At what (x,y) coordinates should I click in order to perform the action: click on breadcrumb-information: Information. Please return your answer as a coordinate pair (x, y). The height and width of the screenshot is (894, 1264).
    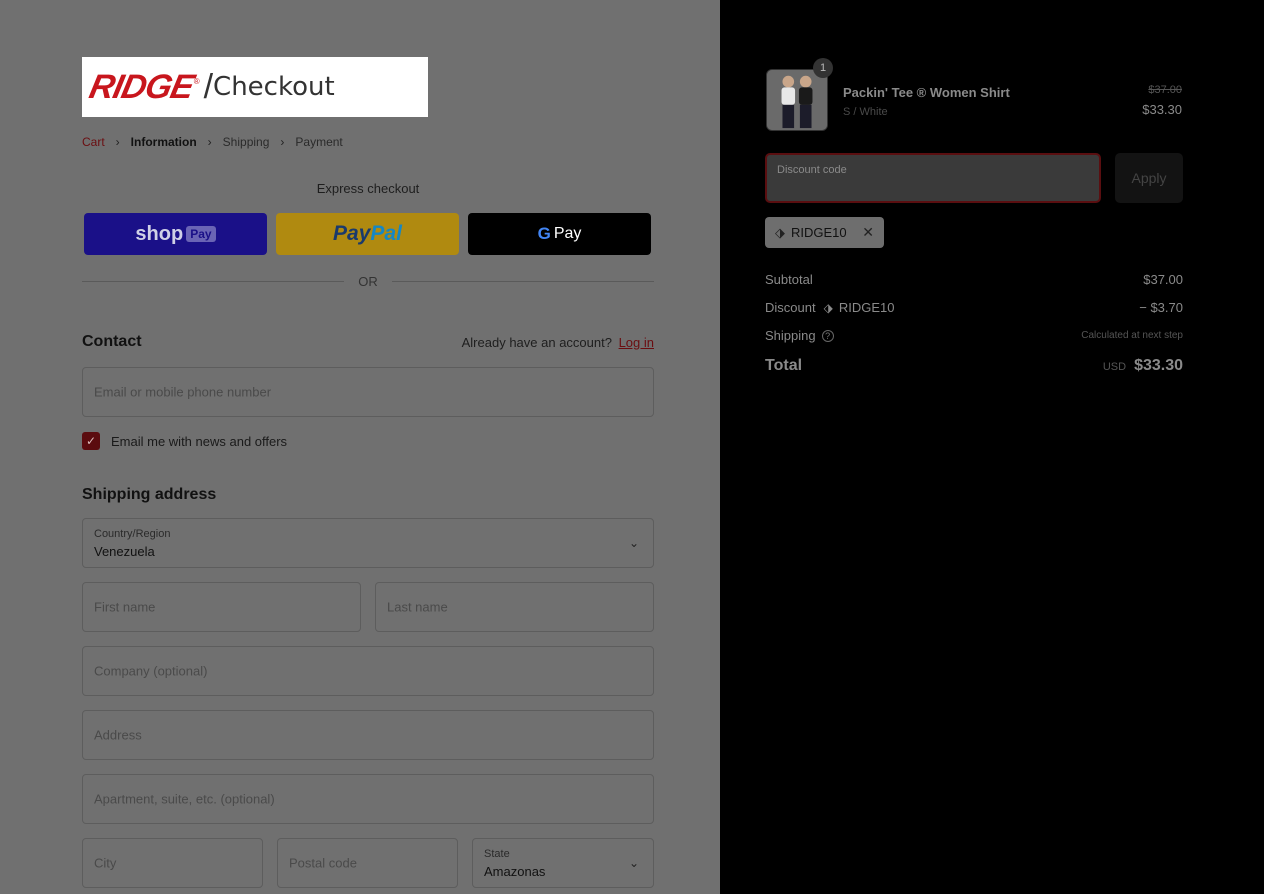
    Looking at the image, I should click on (163, 142).